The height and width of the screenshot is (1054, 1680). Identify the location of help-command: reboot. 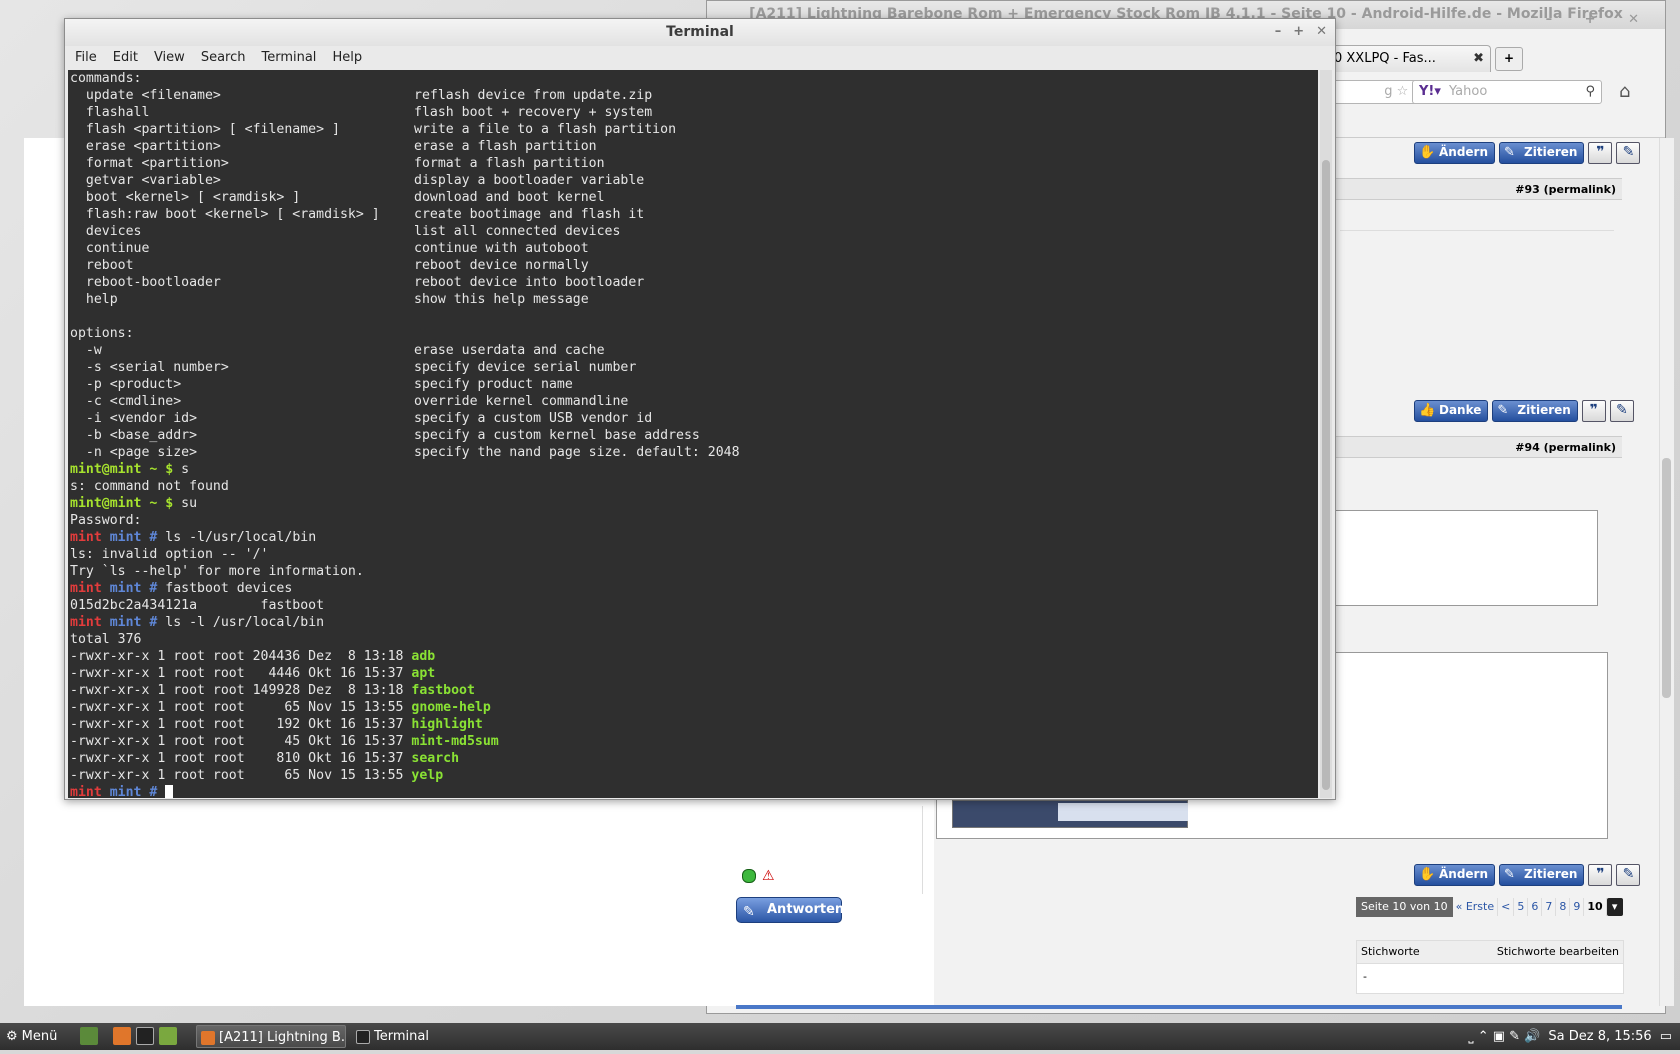
(102, 265).